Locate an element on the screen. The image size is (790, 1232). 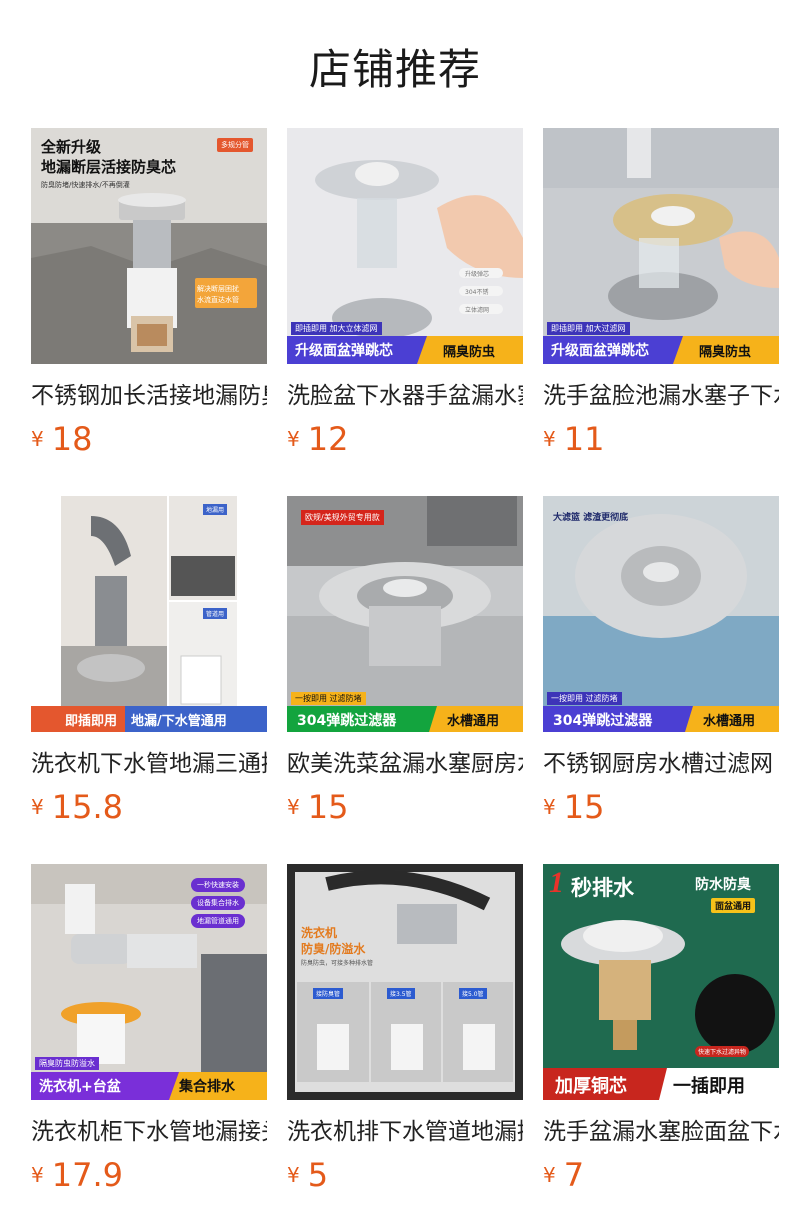
image-headline-number: 1 is located at coordinates (556, 882).